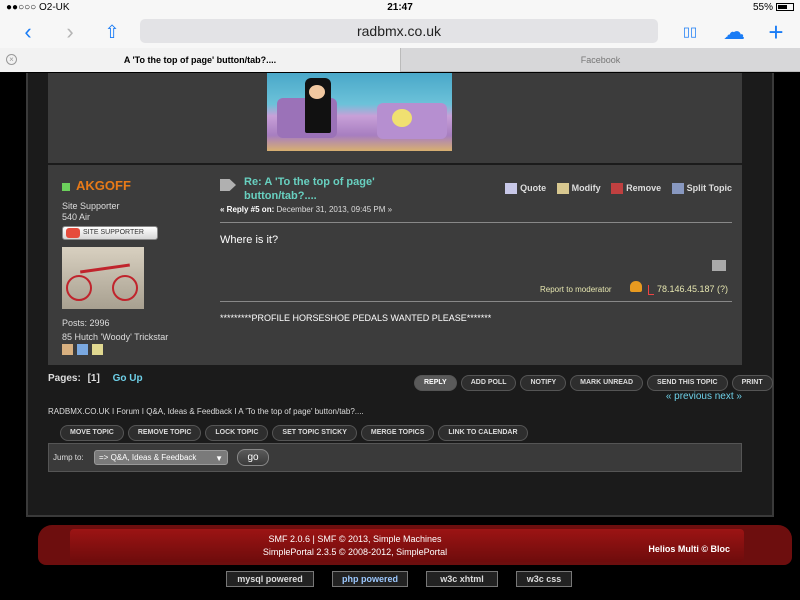 The image size is (800, 600). I want to click on action-label: Split Topic, so click(709, 188).